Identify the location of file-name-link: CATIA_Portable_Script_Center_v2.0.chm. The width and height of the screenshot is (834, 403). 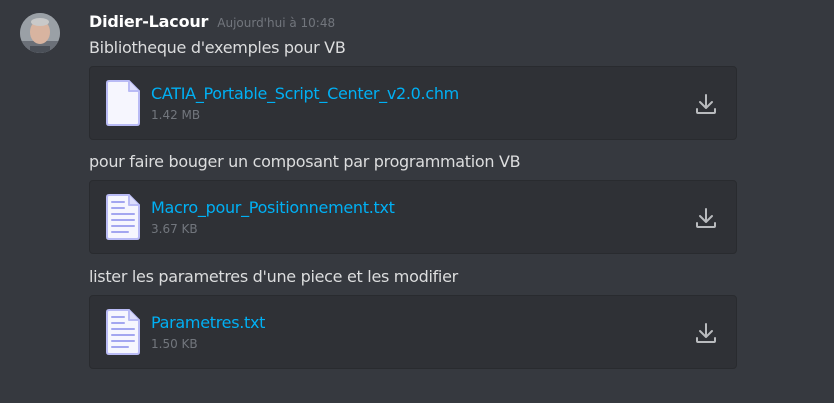
(305, 93).